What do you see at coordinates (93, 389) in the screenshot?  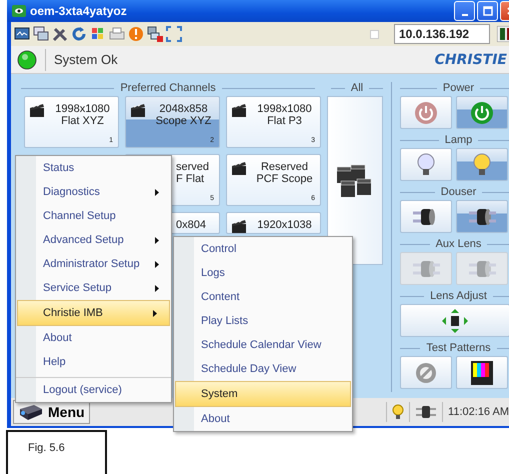 I see `menu-item: Logout (service)` at bounding box center [93, 389].